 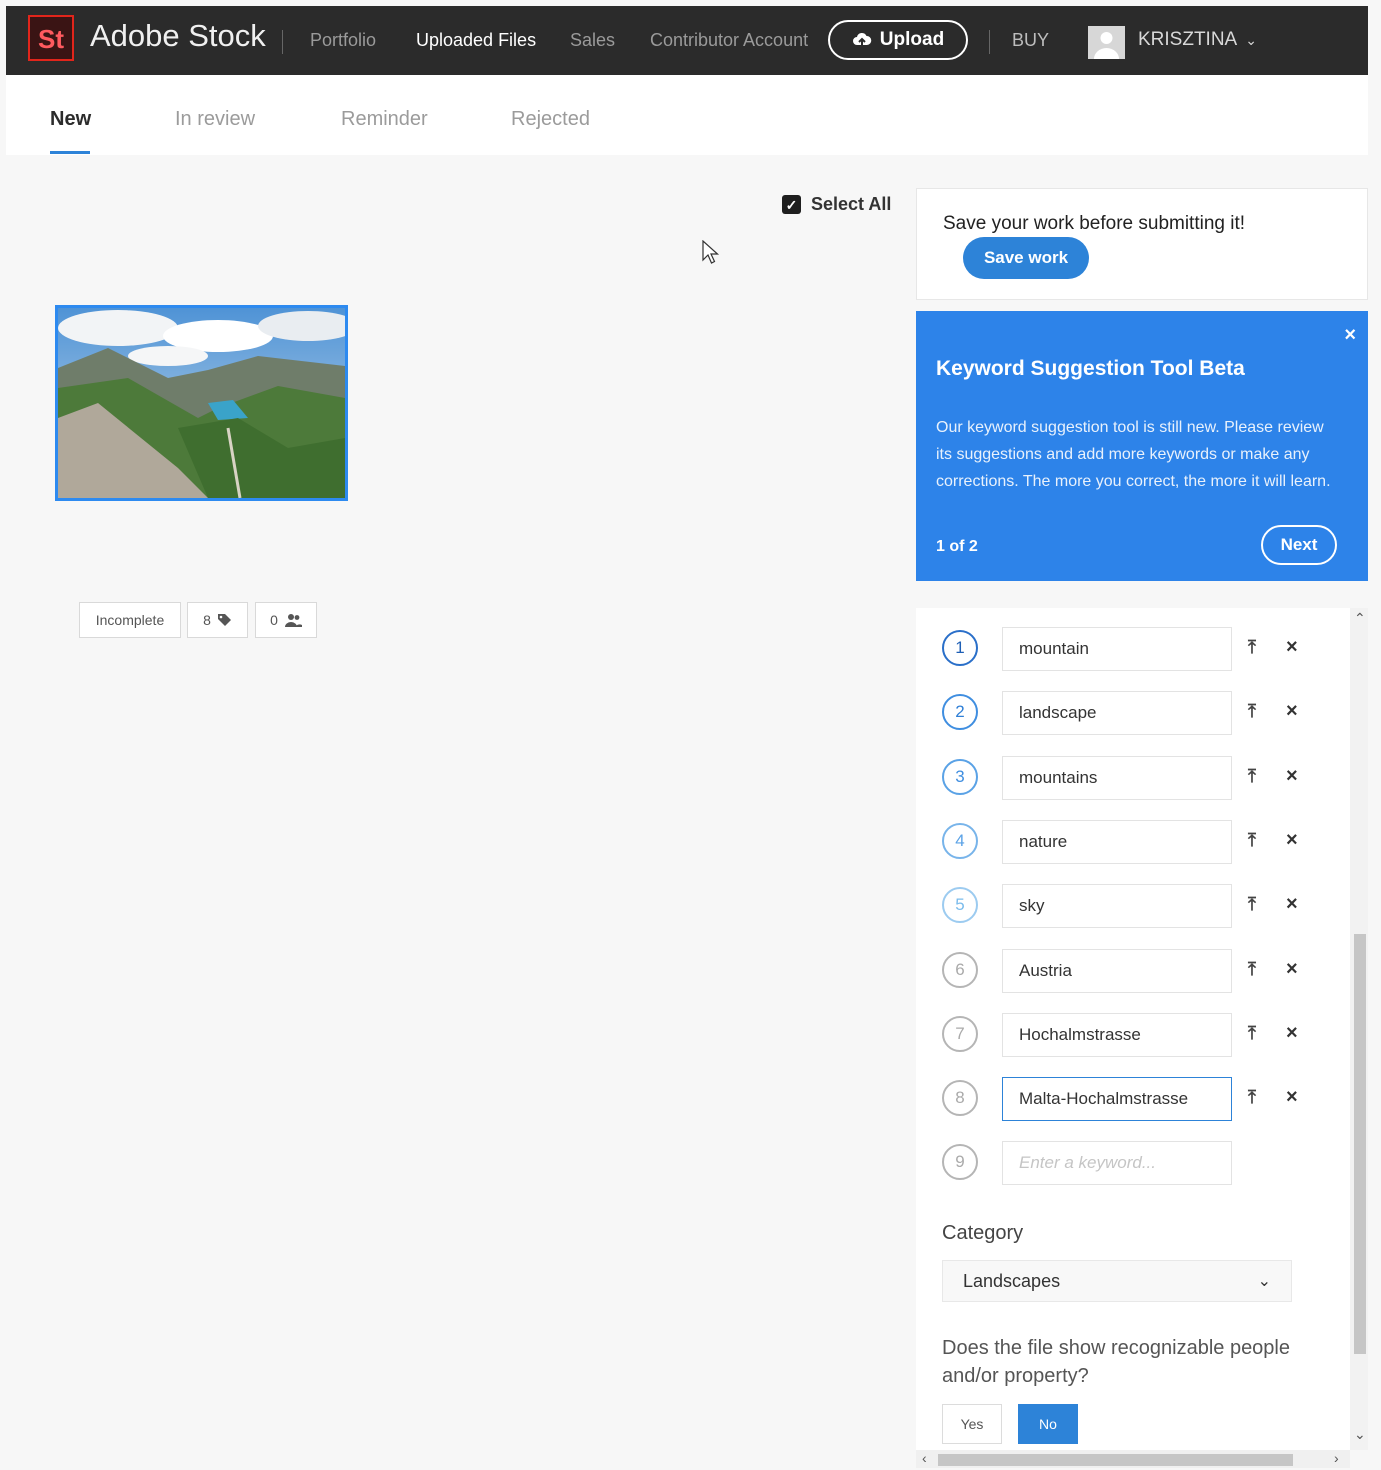 I want to click on tab-new: New, so click(x=70, y=119).